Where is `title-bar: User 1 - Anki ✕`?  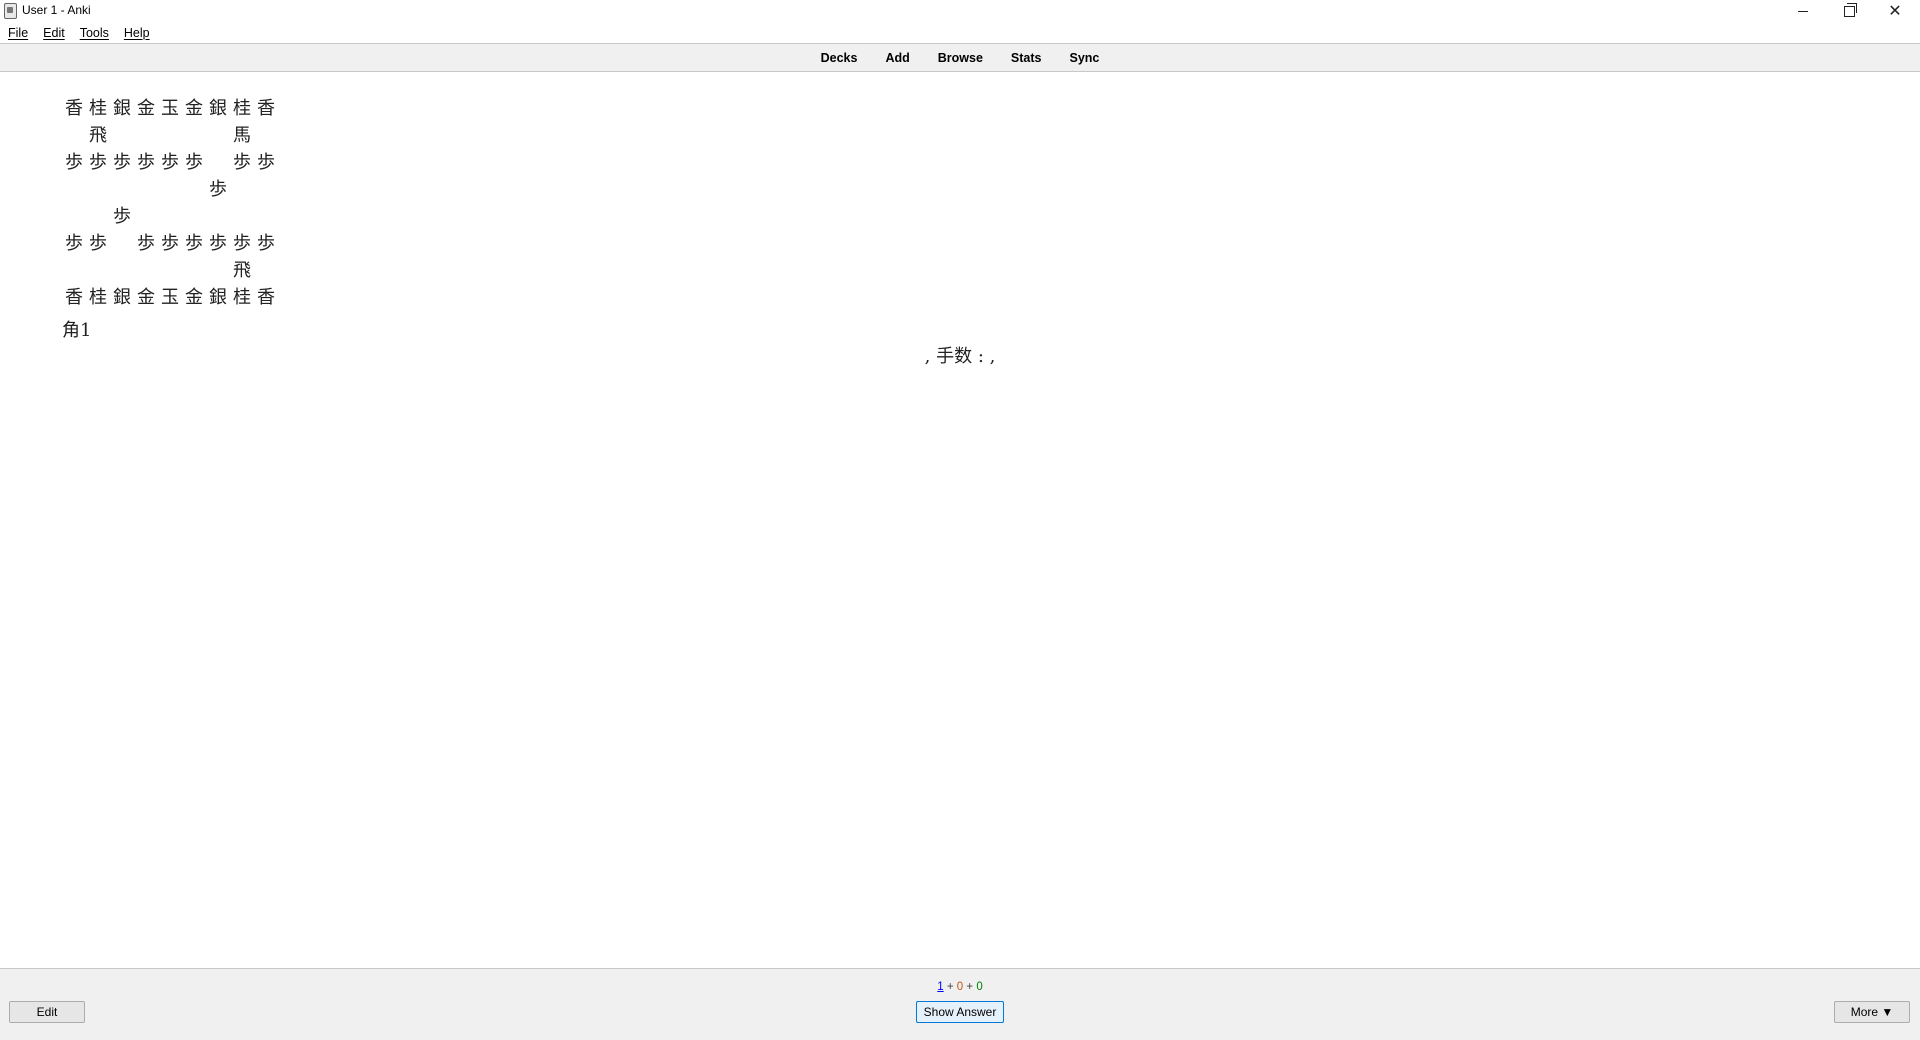 title-bar: User 1 - Anki ✕ is located at coordinates (960, 11).